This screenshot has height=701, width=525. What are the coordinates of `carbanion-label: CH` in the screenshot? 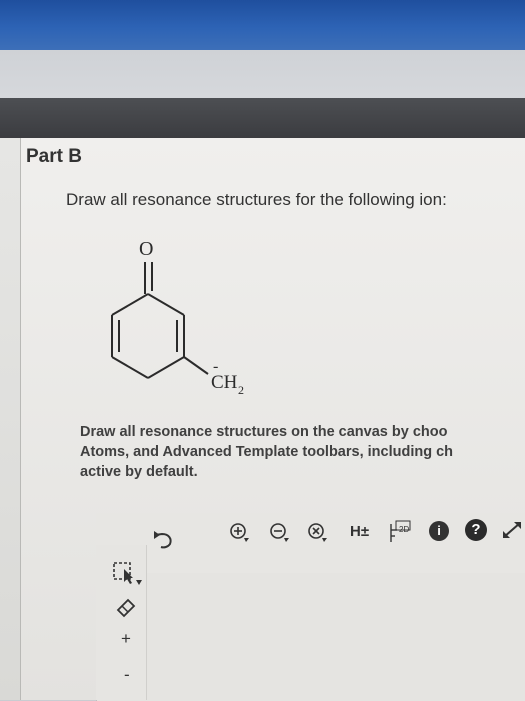 It's located at (224, 382).